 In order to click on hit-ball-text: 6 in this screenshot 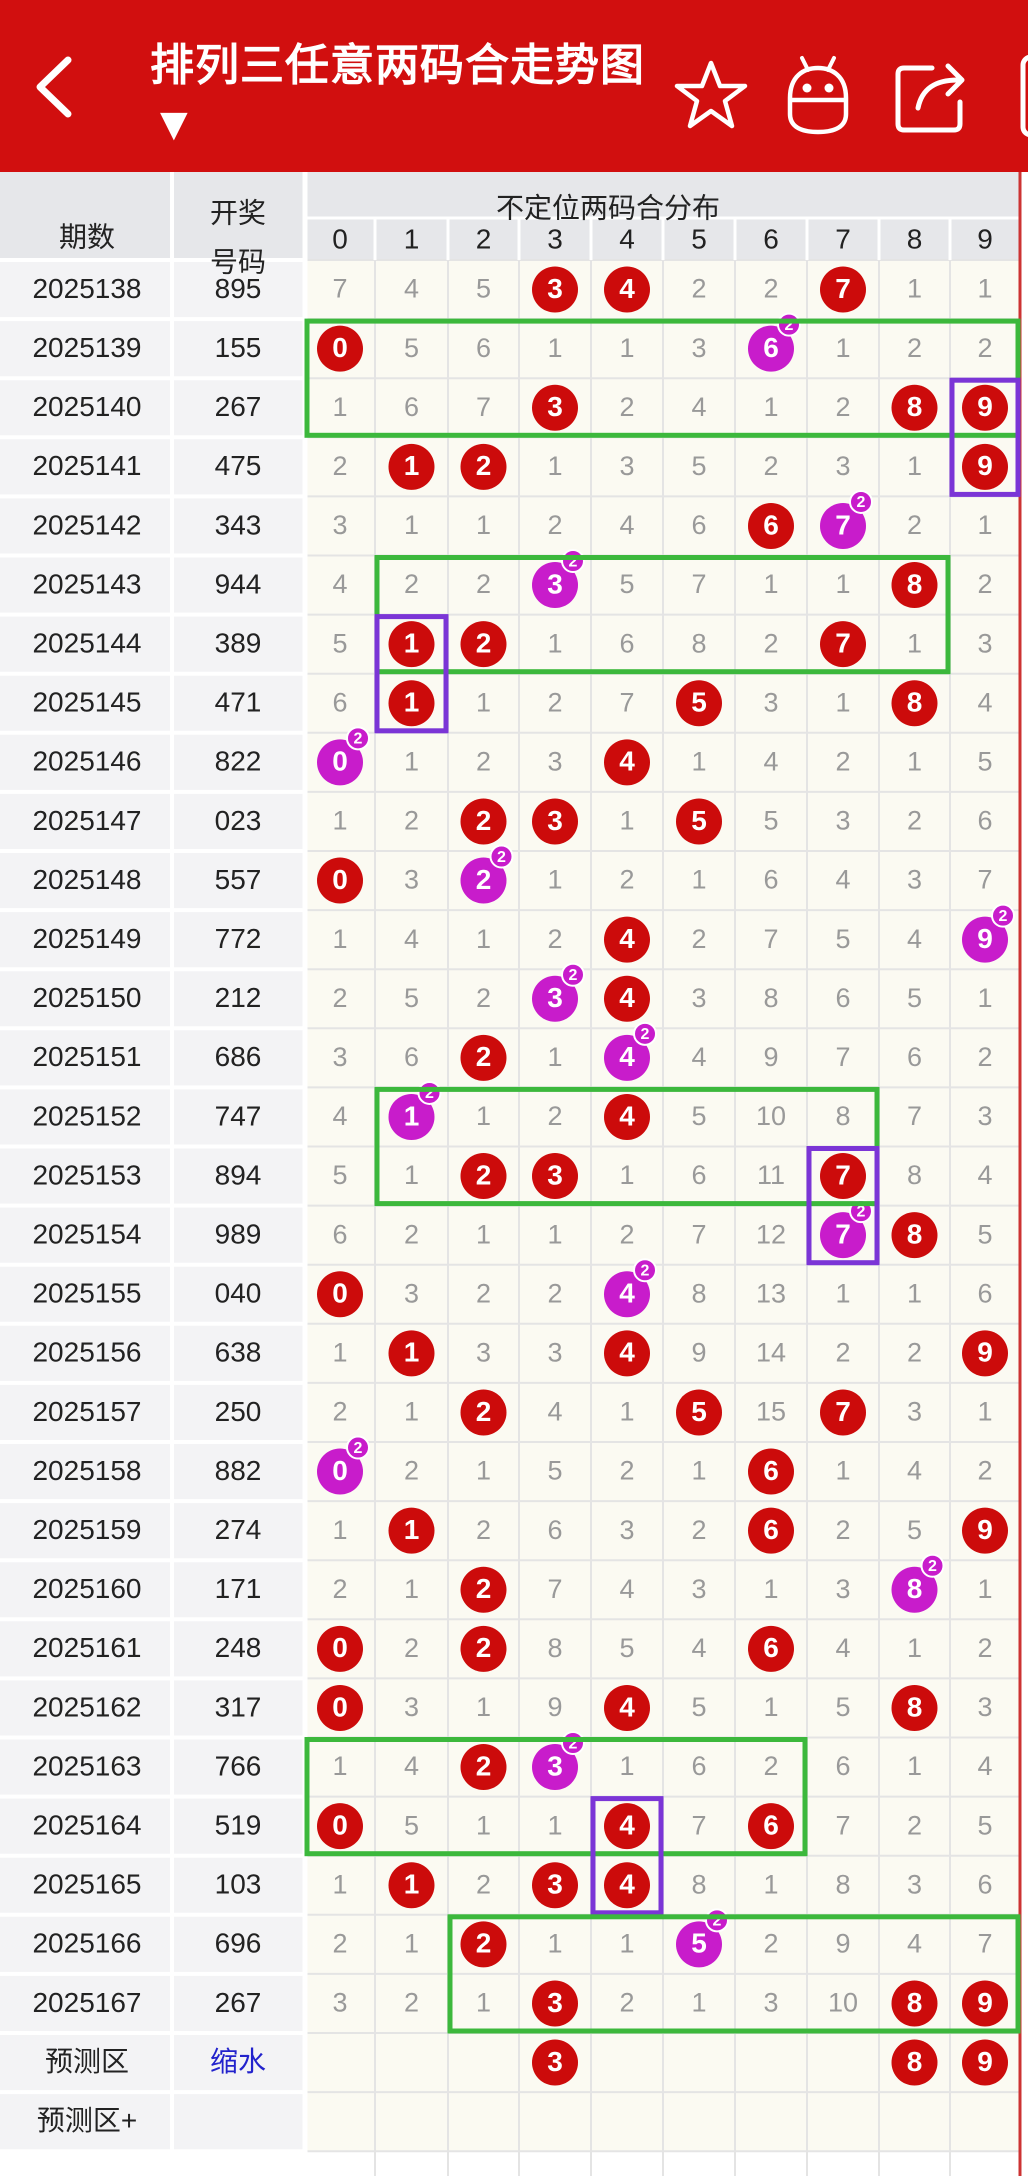, I will do `click(771, 1647)`.